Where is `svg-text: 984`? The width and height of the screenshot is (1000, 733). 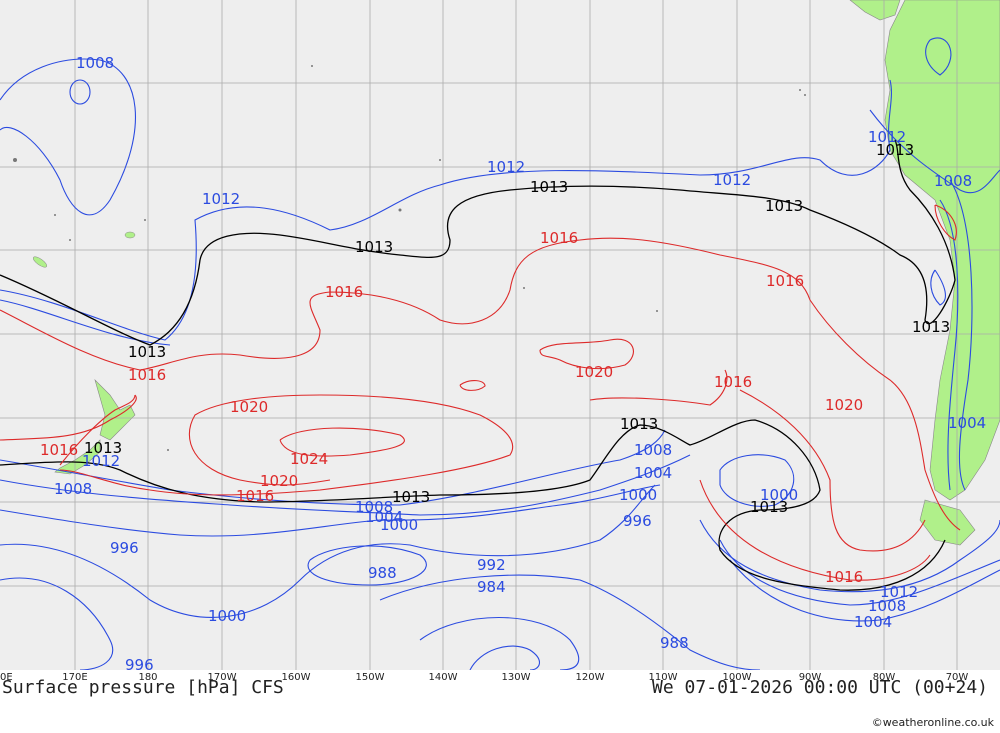 svg-text: 984 is located at coordinates (491, 587).